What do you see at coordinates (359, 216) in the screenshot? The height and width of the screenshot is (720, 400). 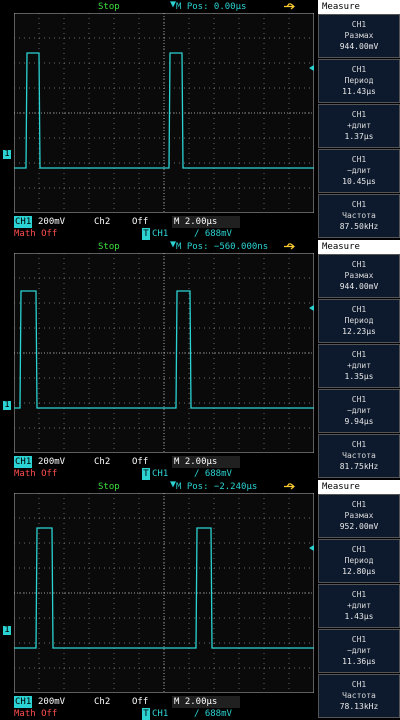 I see `measure-box-frequency: CH1 Частота 87.50kHz` at bounding box center [359, 216].